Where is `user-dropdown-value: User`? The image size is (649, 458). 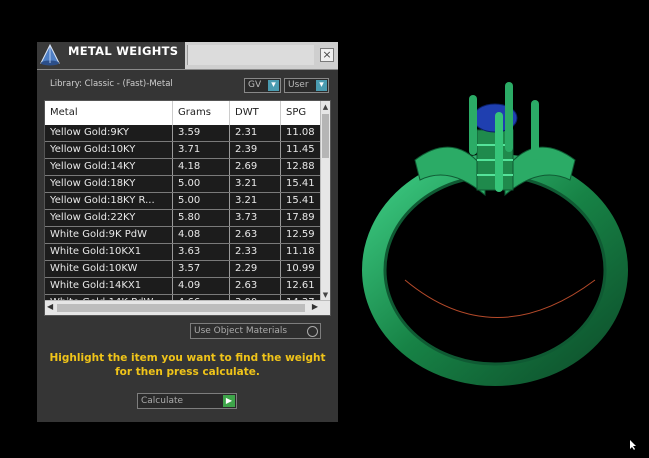
user-dropdown-value: User is located at coordinates (298, 85).